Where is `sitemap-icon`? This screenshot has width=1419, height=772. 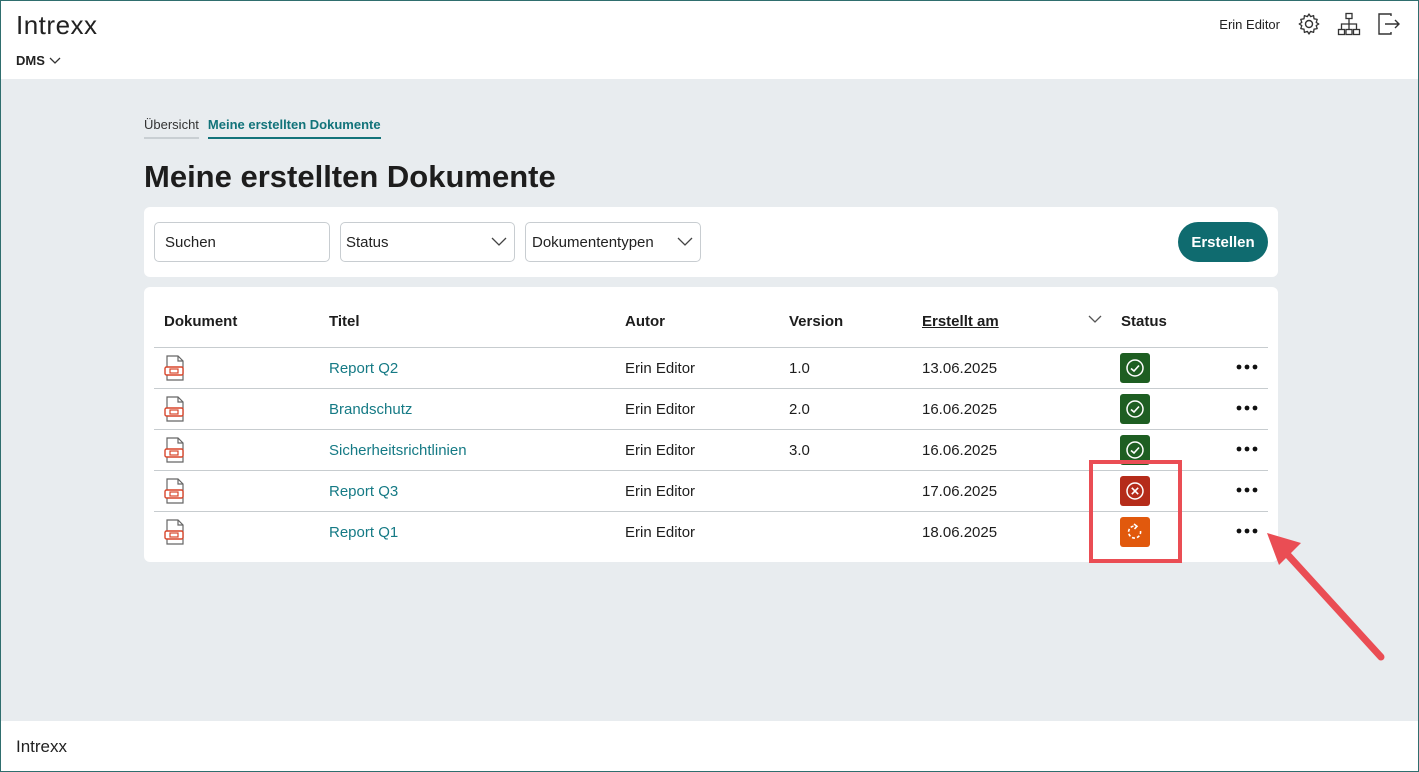
sitemap-icon is located at coordinates (1349, 24).